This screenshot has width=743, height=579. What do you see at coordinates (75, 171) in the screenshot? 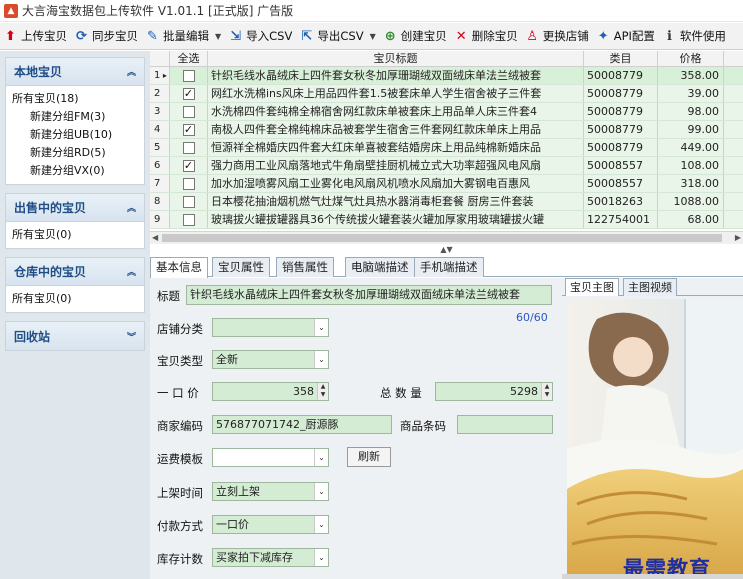
I see `sidebar-item: 新建分组VX(0)` at bounding box center [75, 171].